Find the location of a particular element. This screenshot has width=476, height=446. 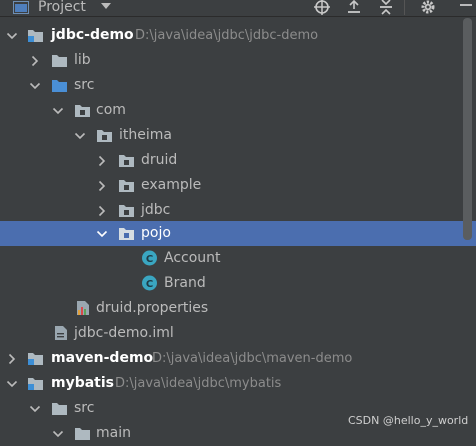

gear-icon is located at coordinates (428, 7).